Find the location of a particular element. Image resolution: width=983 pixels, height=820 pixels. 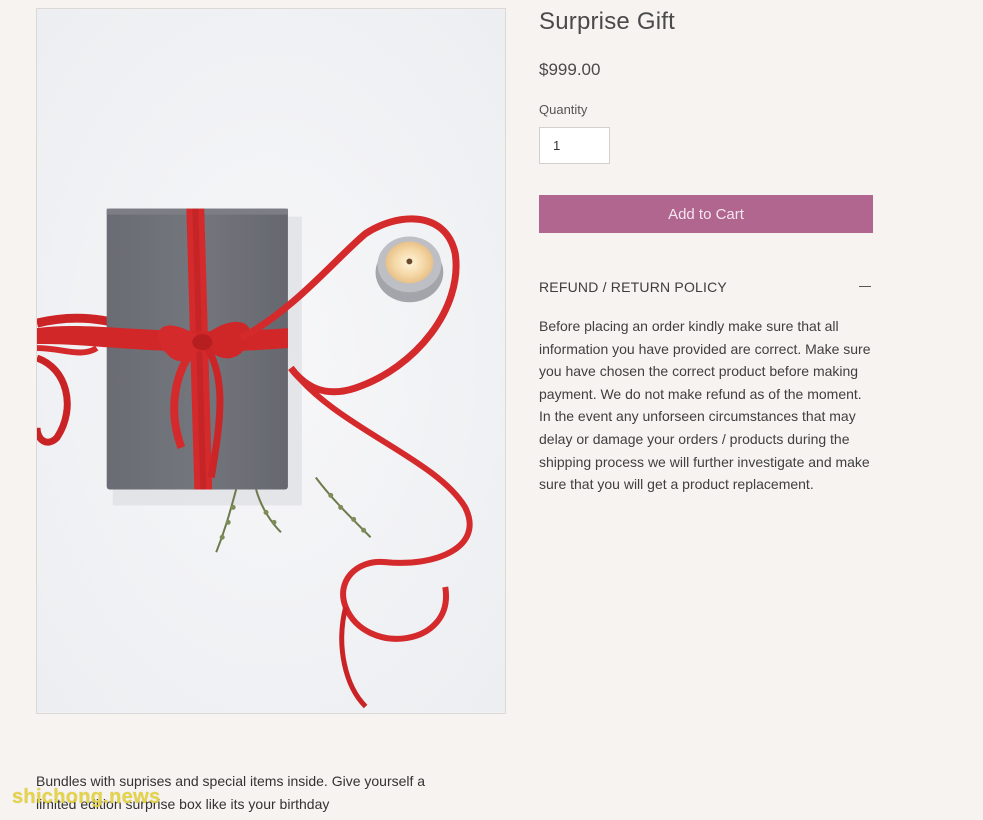

refund-policy-toggle: REFUND / RETURN POLICY is located at coordinates (706, 288).